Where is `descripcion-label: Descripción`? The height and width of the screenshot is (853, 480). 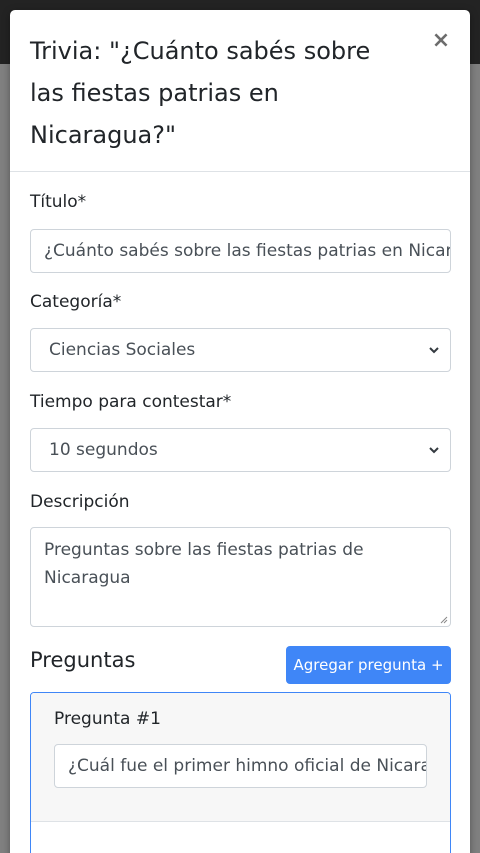
descripcion-label: Descripción is located at coordinates (80, 502).